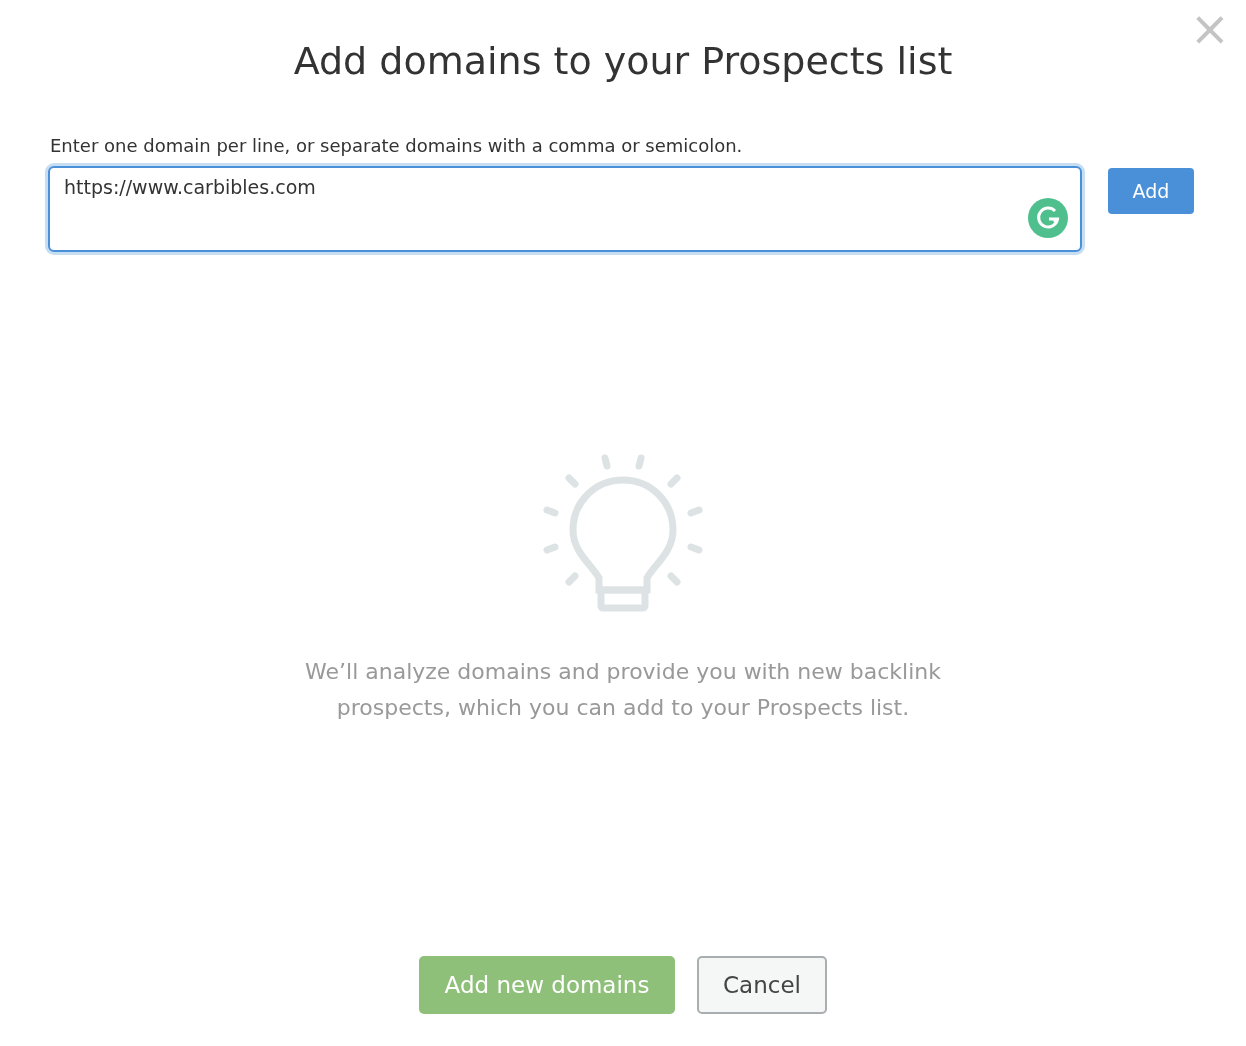 The image size is (1246, 1046). Describe the element at coordinates (1151, 191) in the screenshot. I see `add-button: Add` at that location.